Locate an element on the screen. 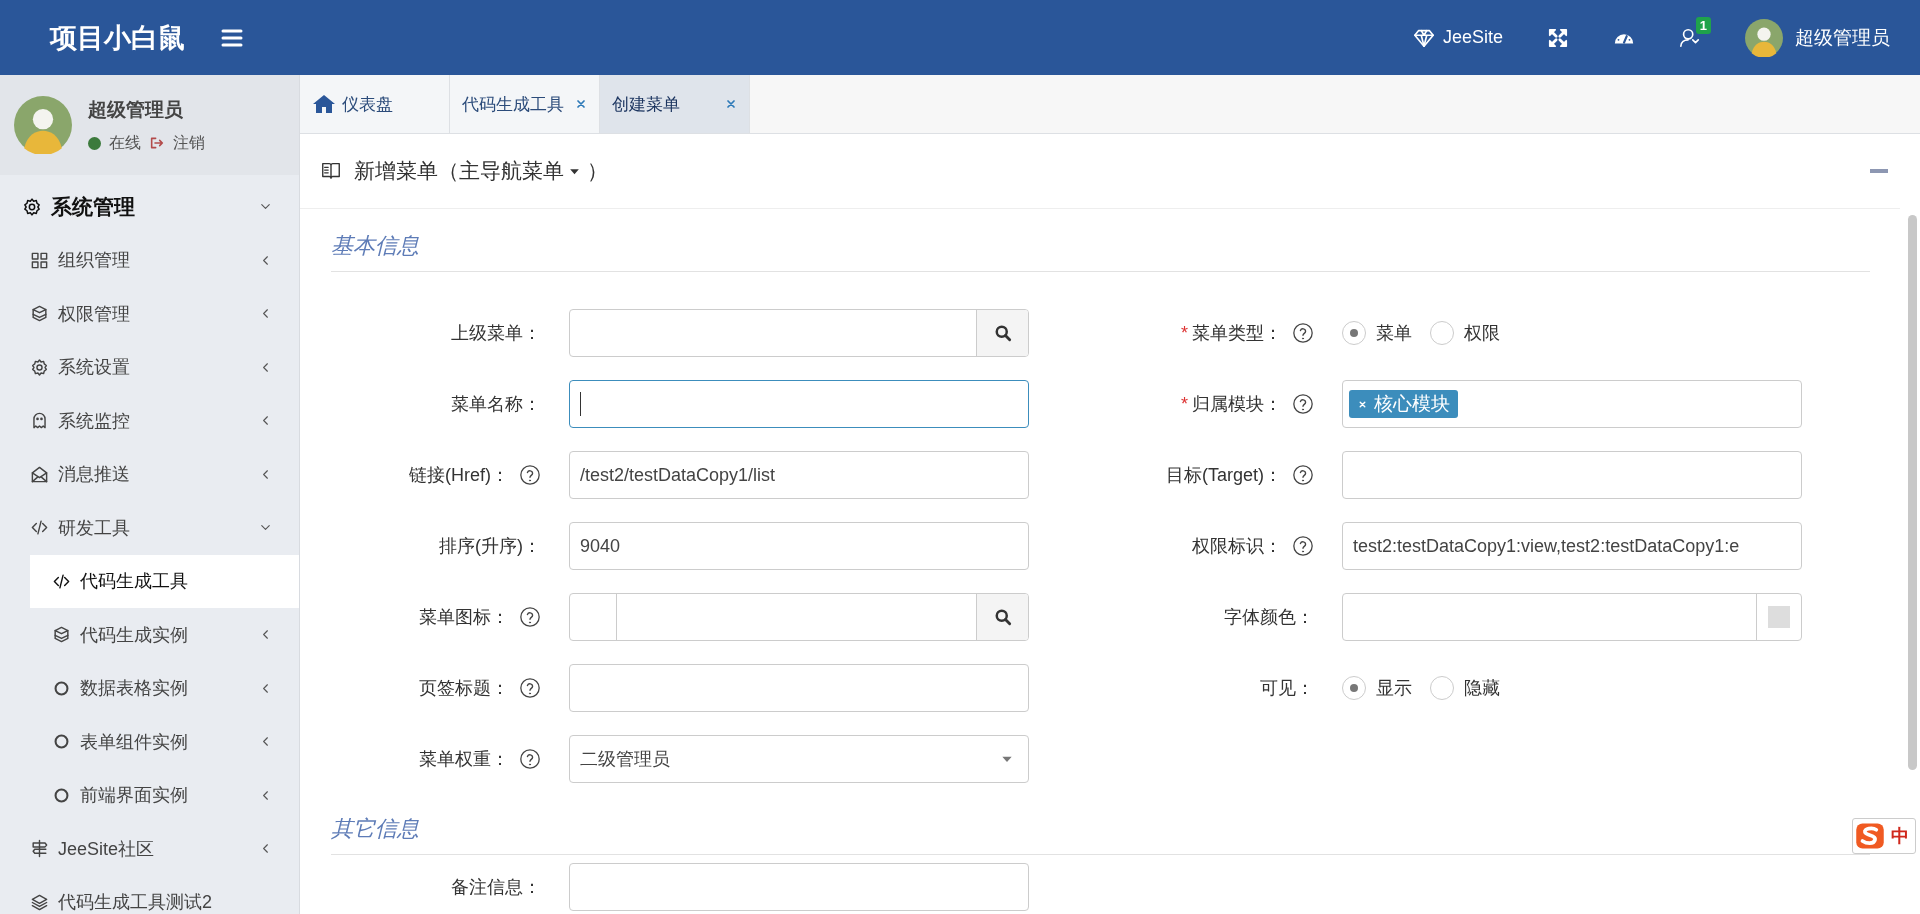 The height and width of the screenshot is (914, 1920). signpost-icon is located at coordinates (39, 849).